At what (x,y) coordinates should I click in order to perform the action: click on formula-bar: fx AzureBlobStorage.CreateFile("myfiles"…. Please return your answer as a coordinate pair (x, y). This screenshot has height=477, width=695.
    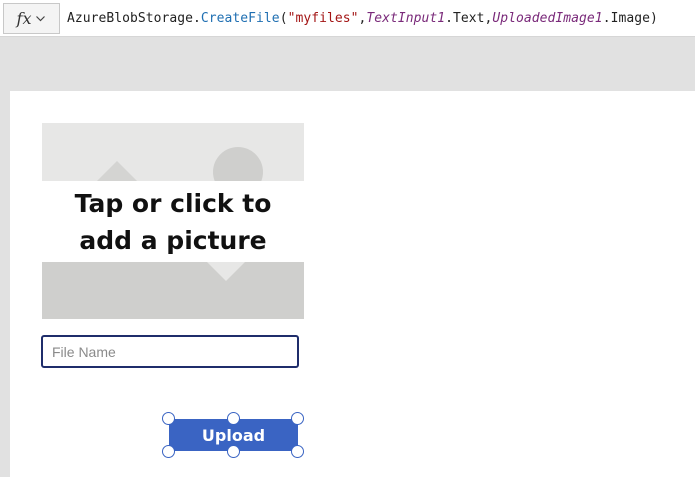
    Looking at the image, I should click on (347, 18).